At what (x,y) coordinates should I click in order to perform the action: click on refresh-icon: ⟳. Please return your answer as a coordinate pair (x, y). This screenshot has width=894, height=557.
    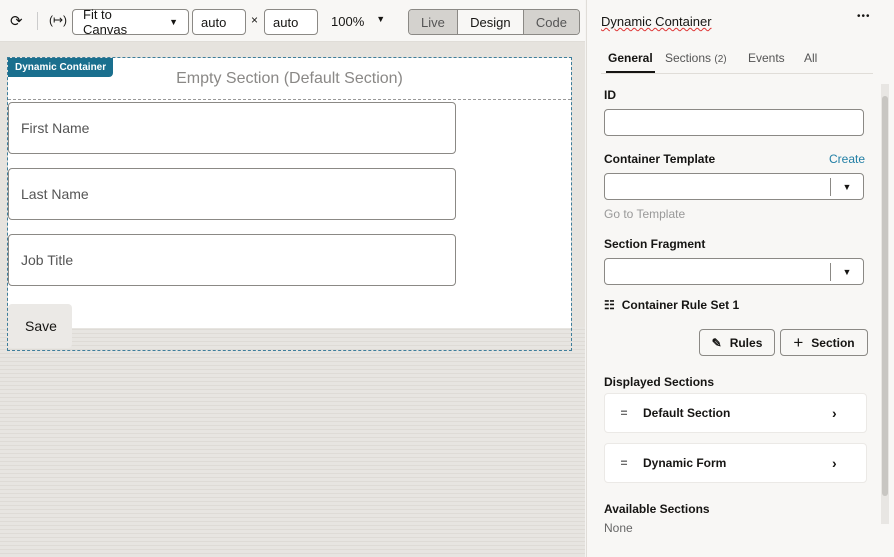
    Looking at the image, I should click on (16, 21).